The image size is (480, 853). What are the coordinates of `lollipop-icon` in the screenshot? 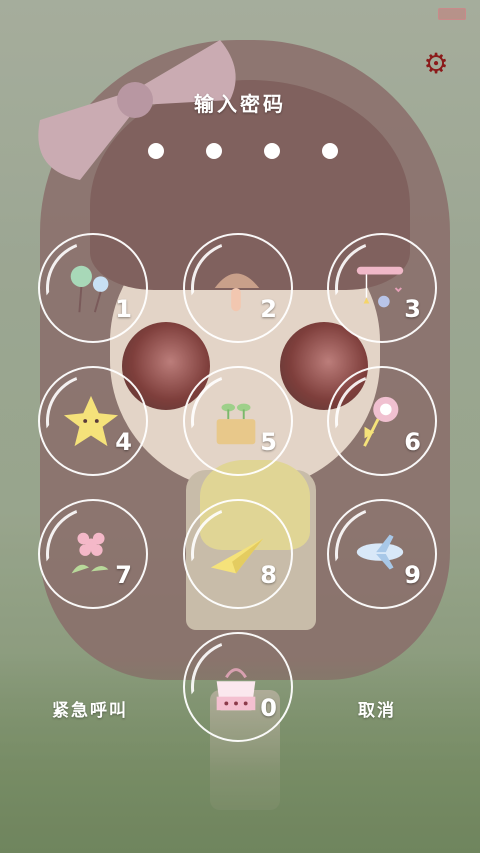 It's located at (381, 421).